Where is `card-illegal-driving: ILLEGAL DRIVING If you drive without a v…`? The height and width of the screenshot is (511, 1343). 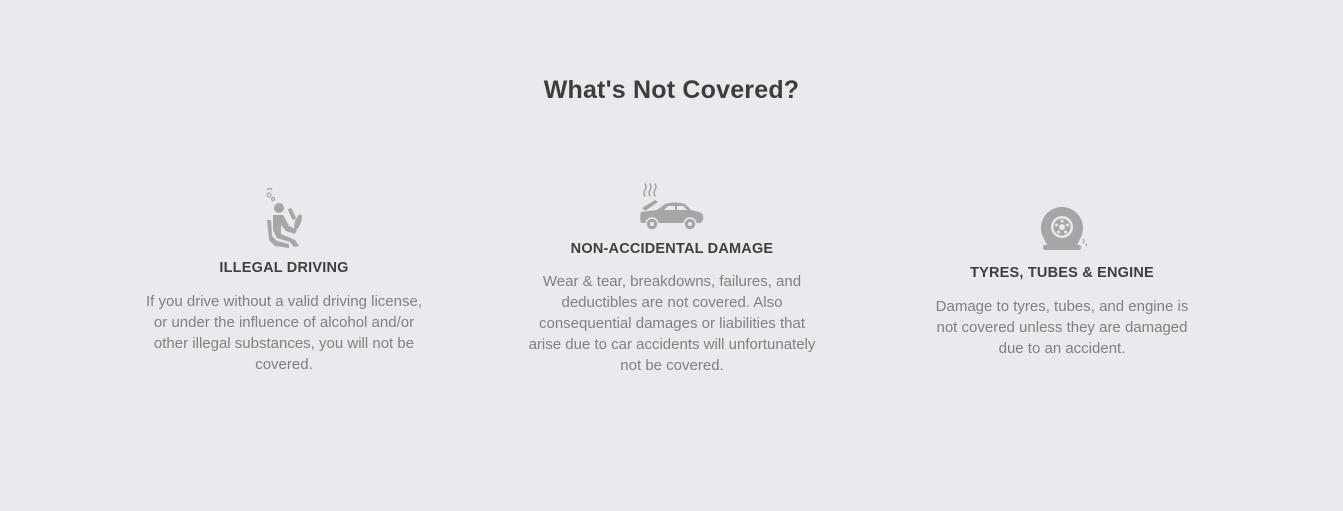 card-illegal-driving: ILLEGAL DRIVING If you drive without a v… is located at coordinates (284, 280).